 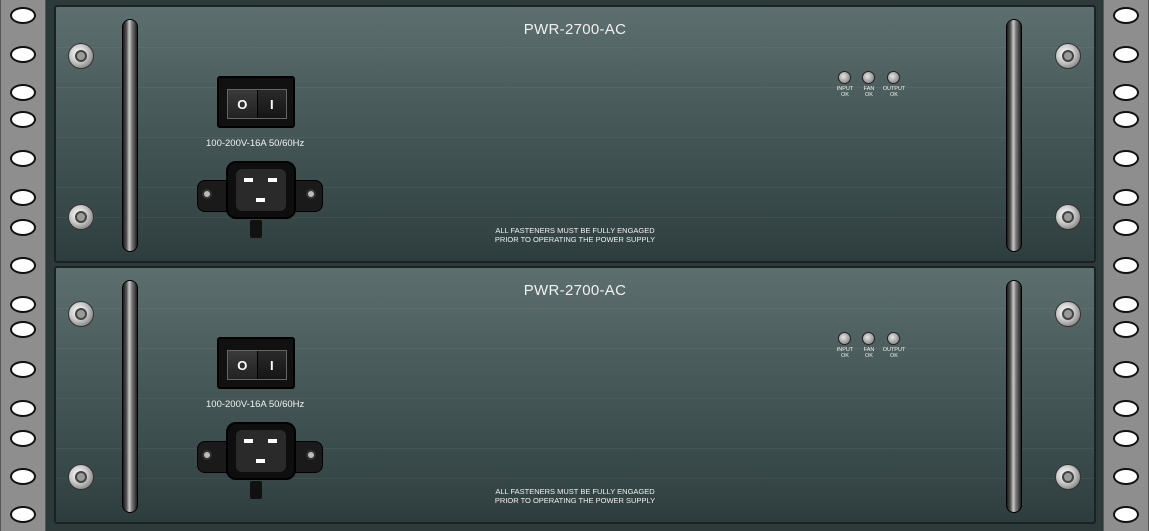 I want to click on rack-rail-left, so click(x=23, y=265).